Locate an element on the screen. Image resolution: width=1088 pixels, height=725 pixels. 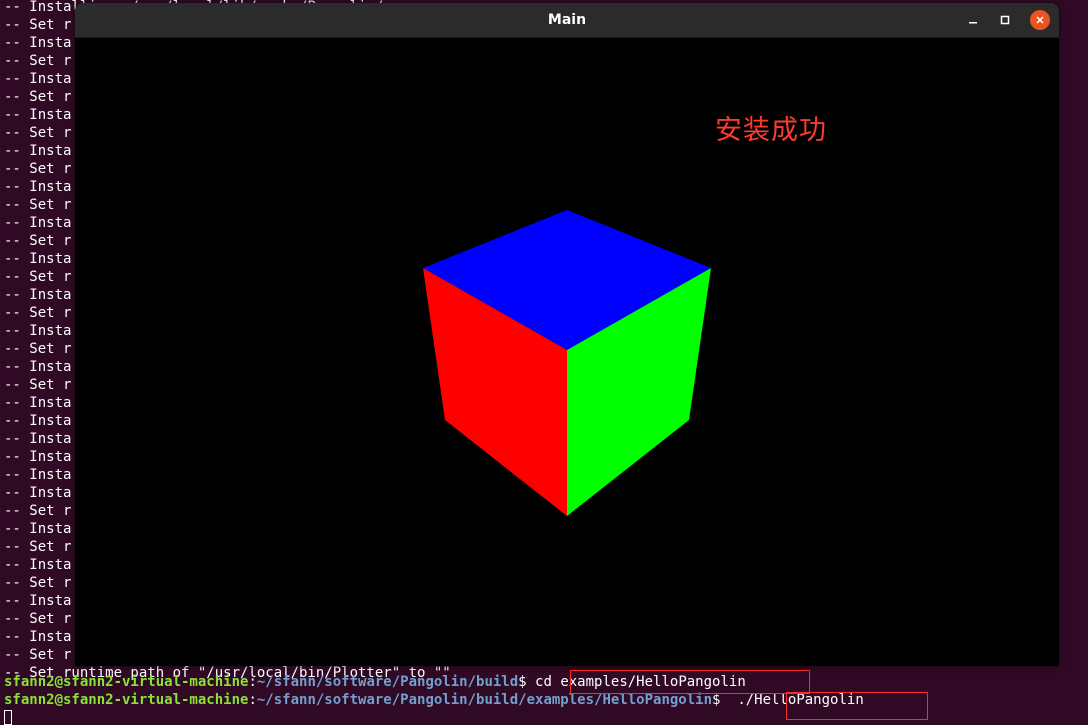
prompt-path: ~/sfann/software/Pangolin/build is located at coordinates (387, 682).